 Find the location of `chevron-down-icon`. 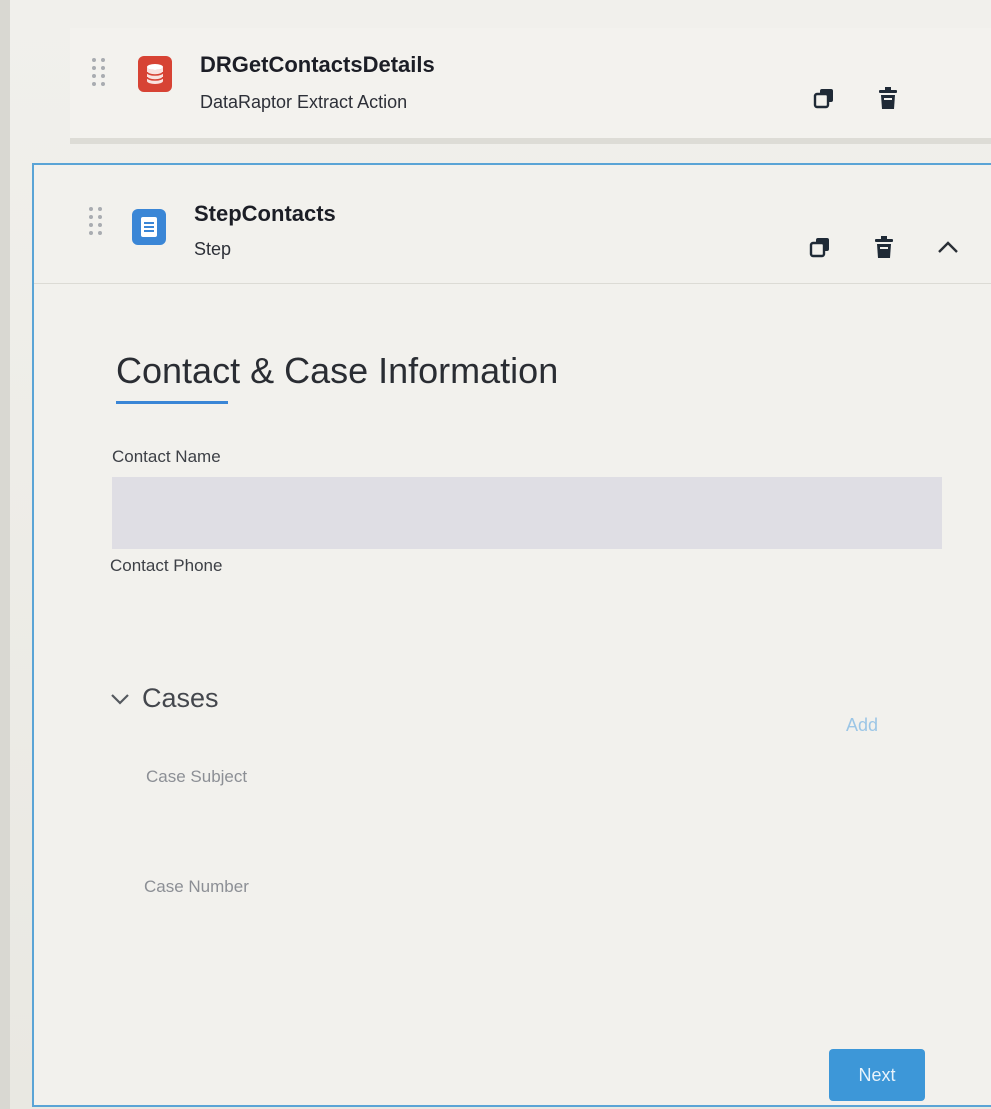

chevron-down-icon is located at coordinates (120, 699).